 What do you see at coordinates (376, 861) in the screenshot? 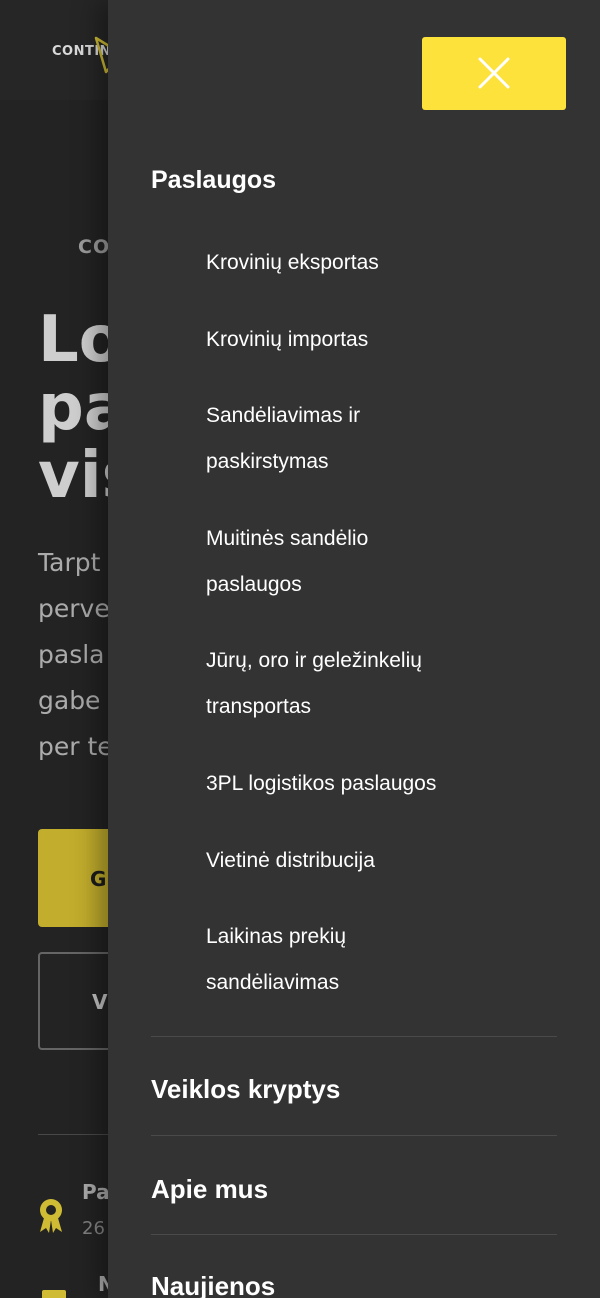
I see `submenu-item-vietine-distribucija: Vietinė distribucija` at bounding box center [376, 861].